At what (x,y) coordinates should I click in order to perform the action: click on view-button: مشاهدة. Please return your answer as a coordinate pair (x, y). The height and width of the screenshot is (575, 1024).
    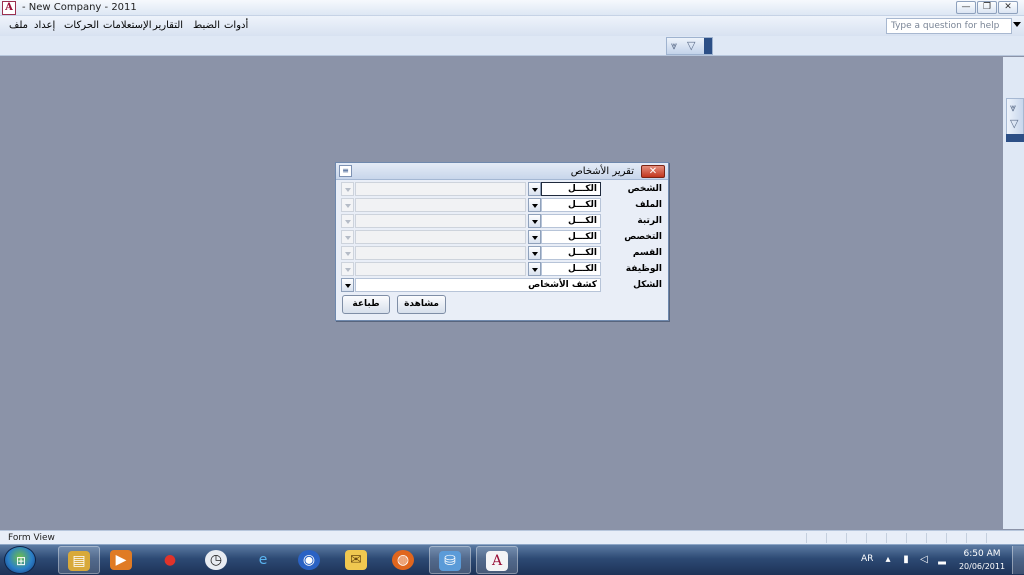
    Looking at the image, I should click on (421, 304).